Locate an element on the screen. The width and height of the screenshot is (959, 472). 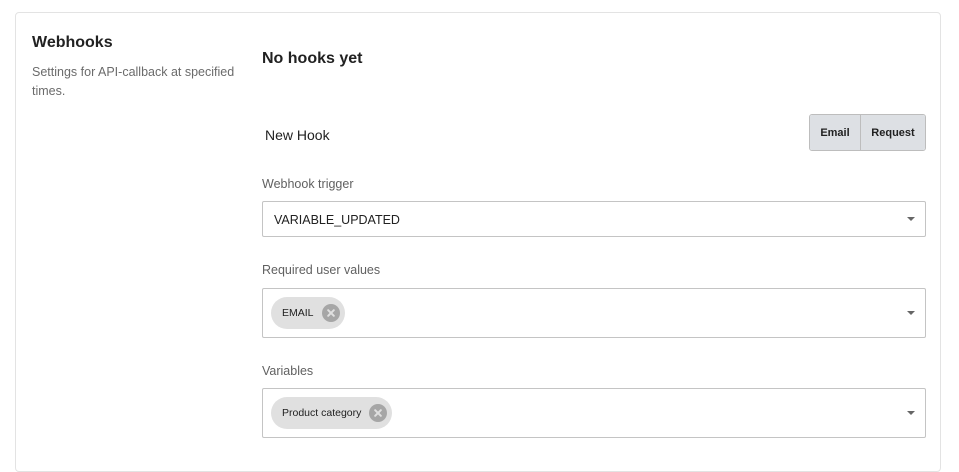
hook-type-toggle: Email Request is located at coordinates (867, 132).